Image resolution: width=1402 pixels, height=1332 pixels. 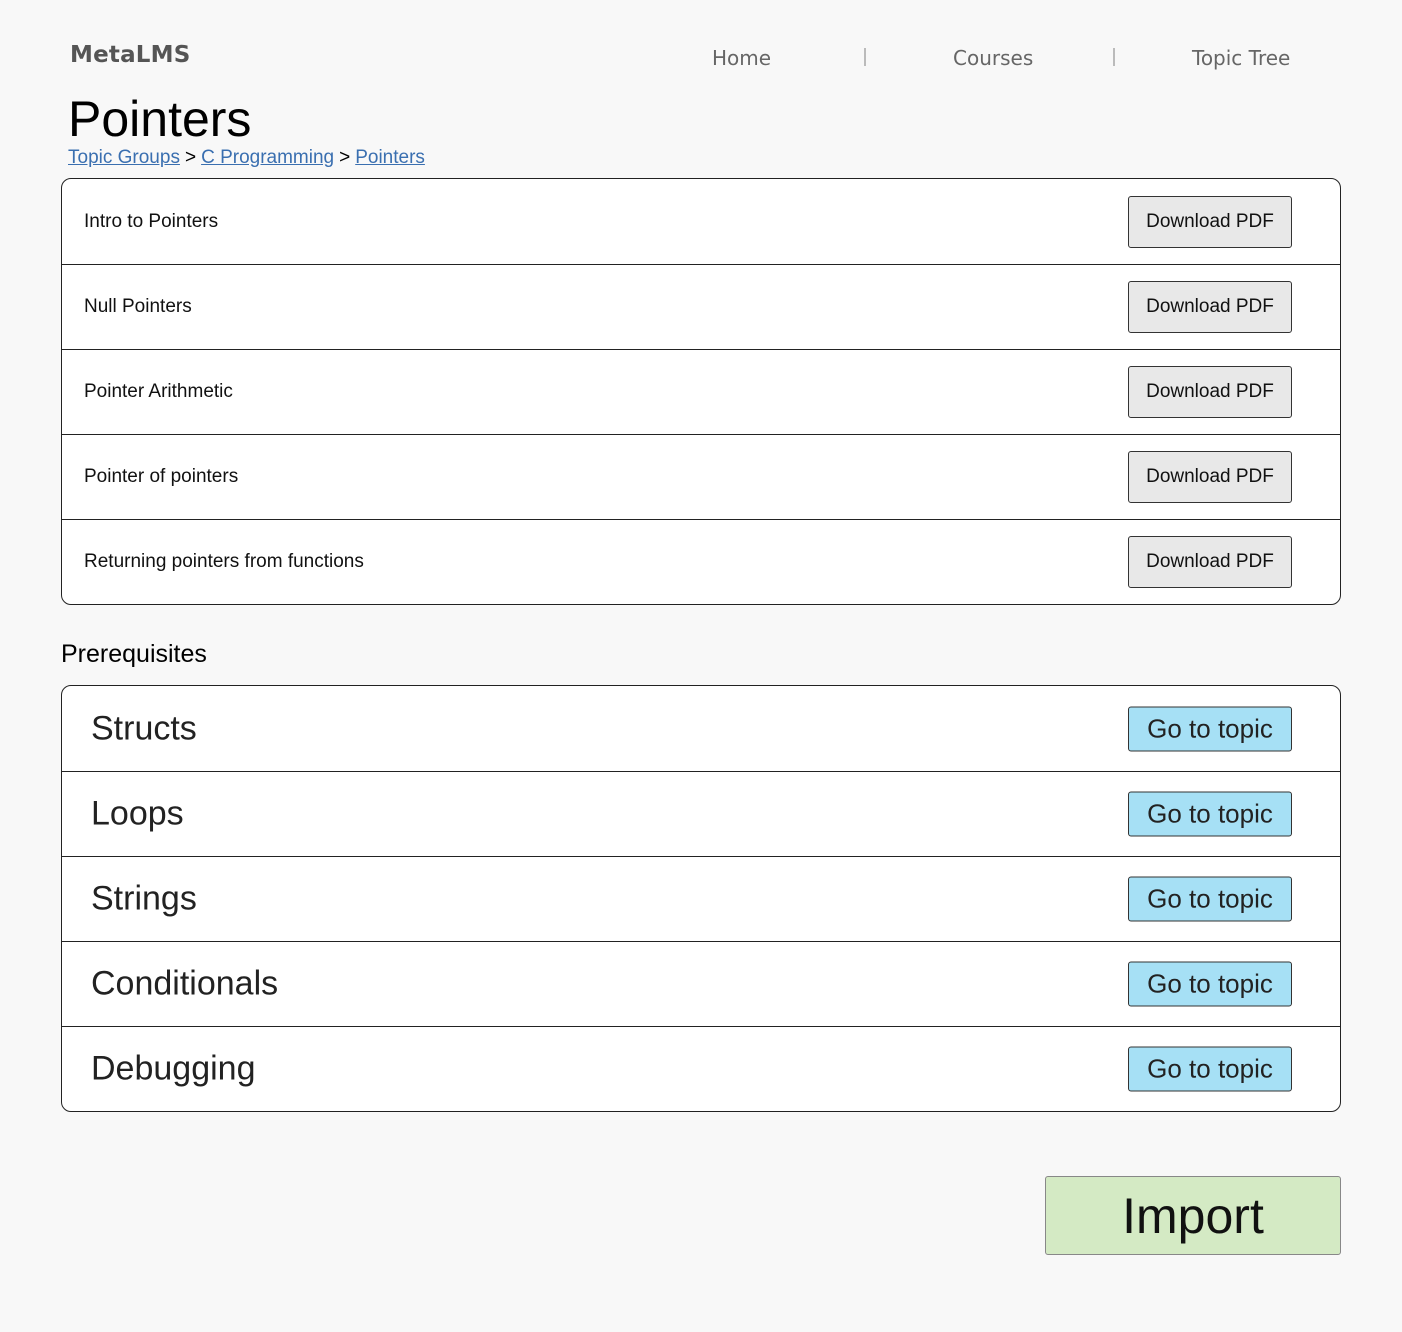 What do you see at coordinates (701, 476) in the screenshot?
I see `lesson-row: Pointer of pointers Download PDF` at bounding box center [701, 476].